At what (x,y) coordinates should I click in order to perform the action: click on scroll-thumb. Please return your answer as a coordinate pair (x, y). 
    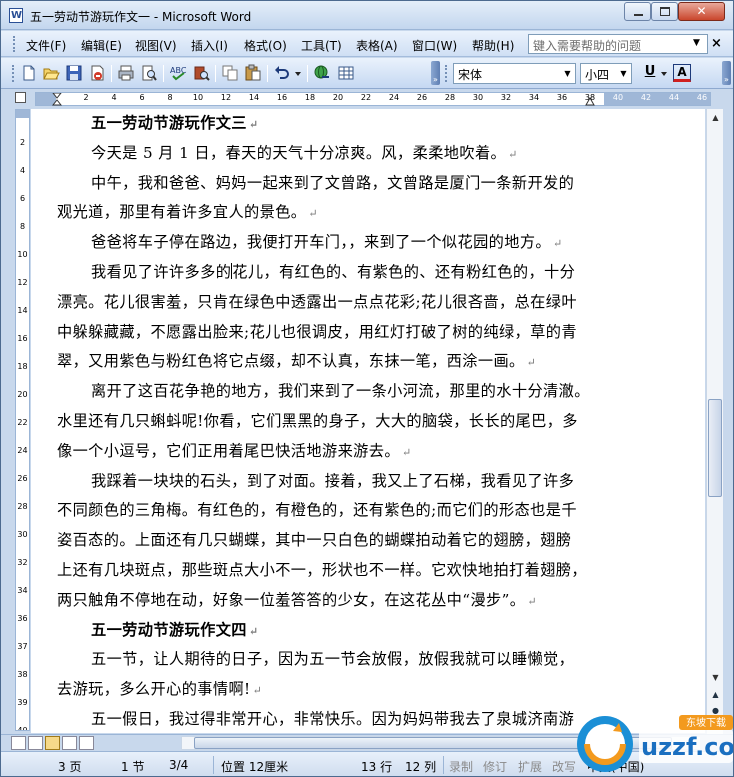
    Looking at the image, I should click on (715, 448).